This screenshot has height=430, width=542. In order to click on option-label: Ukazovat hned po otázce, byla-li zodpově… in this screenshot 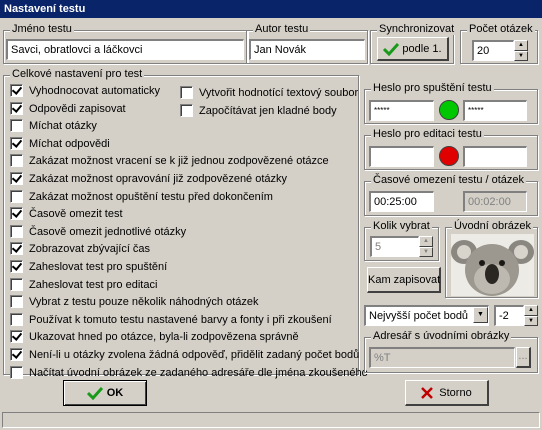, I will do `click(164, 337)`.